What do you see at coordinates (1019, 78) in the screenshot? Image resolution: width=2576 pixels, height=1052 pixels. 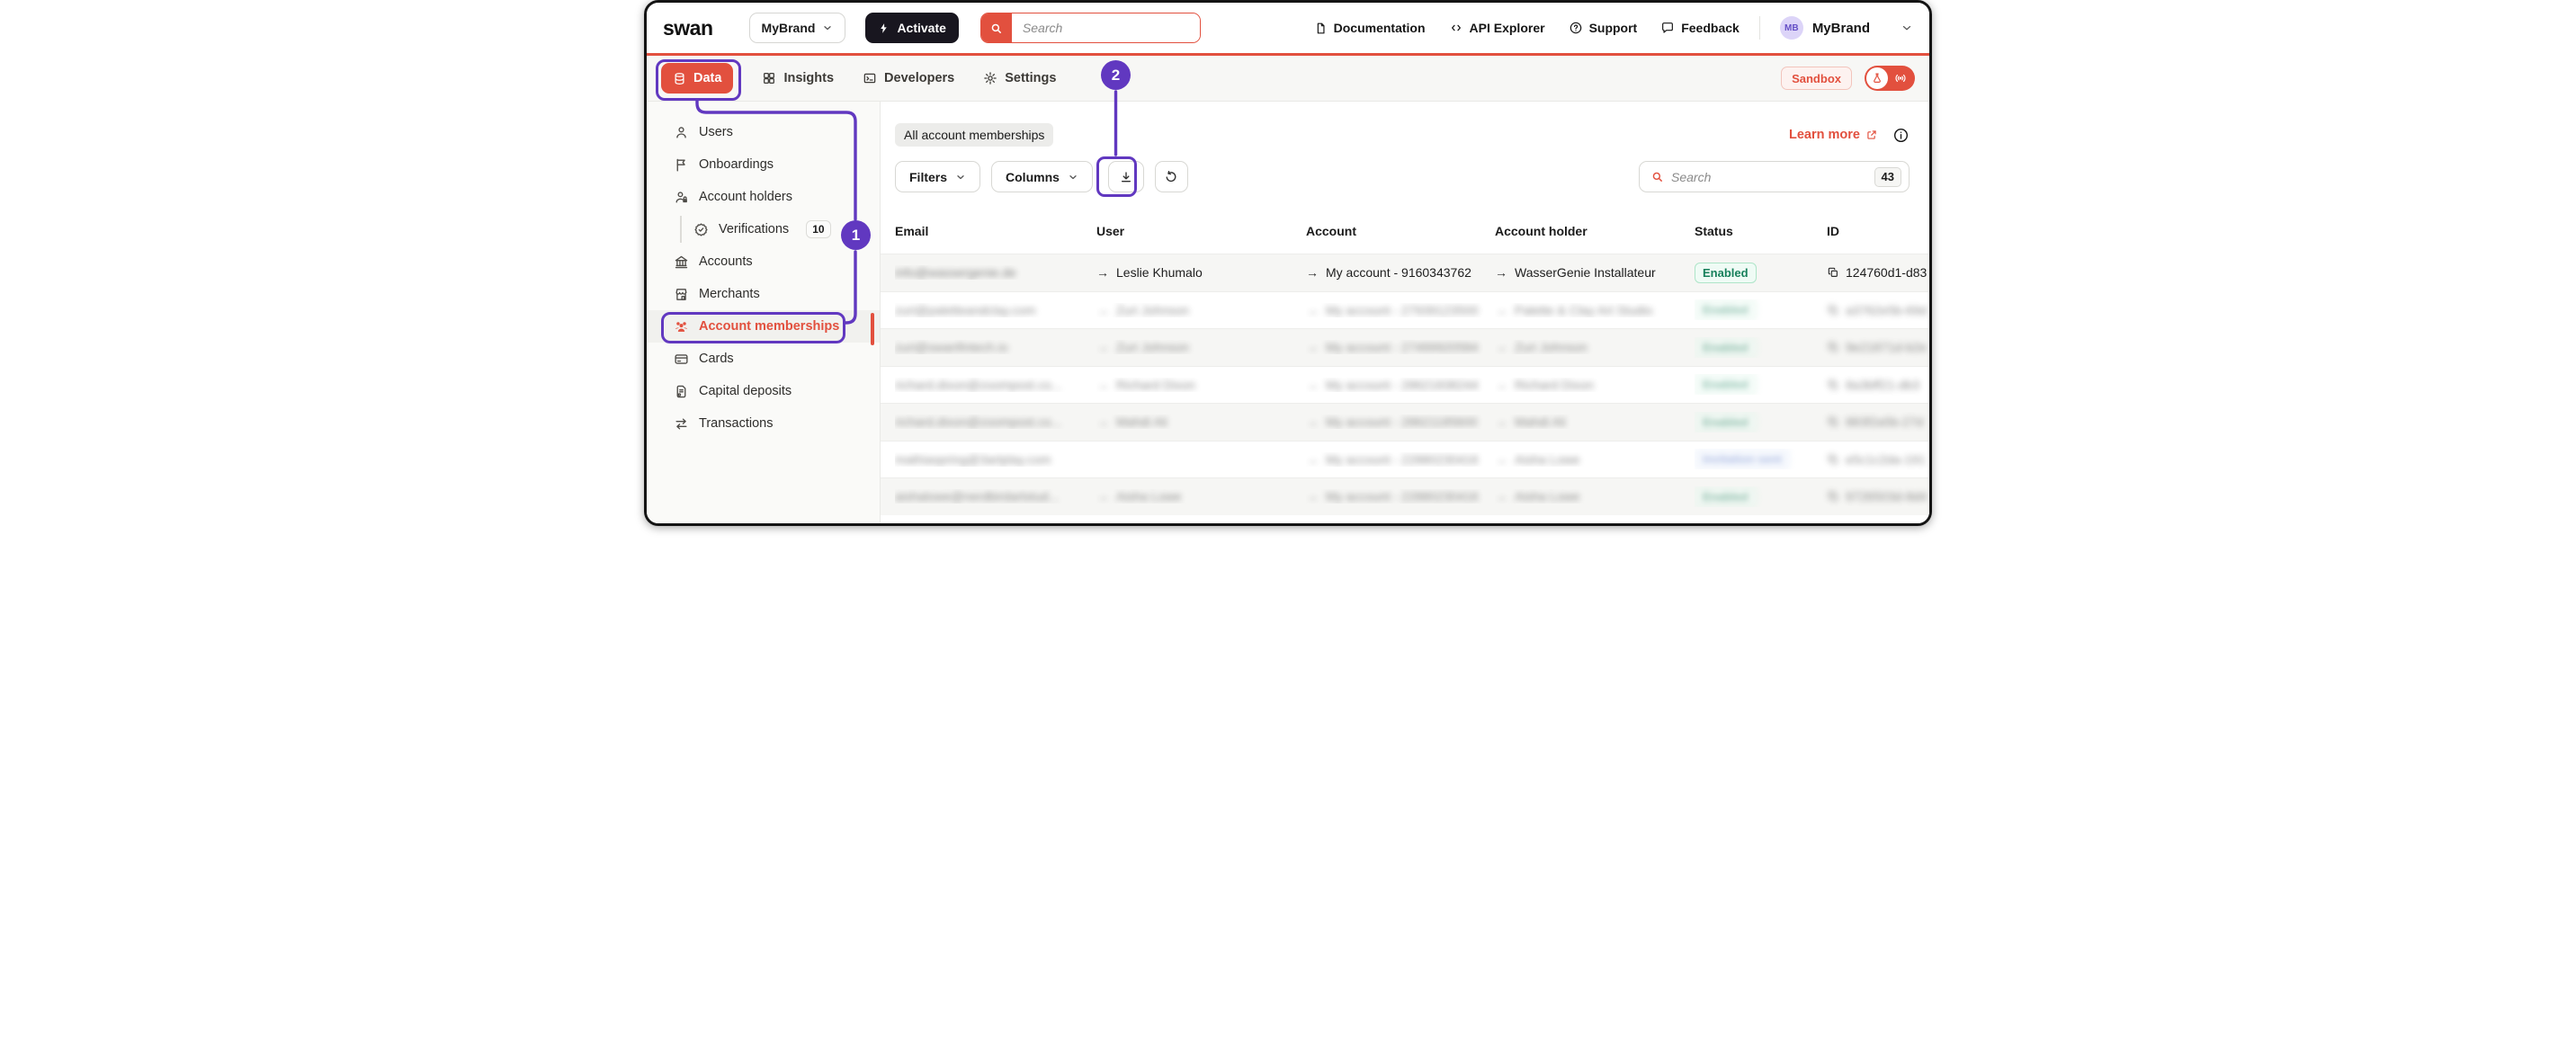 I see `tab-settings: Settings` at bounding box center [1019, 78].